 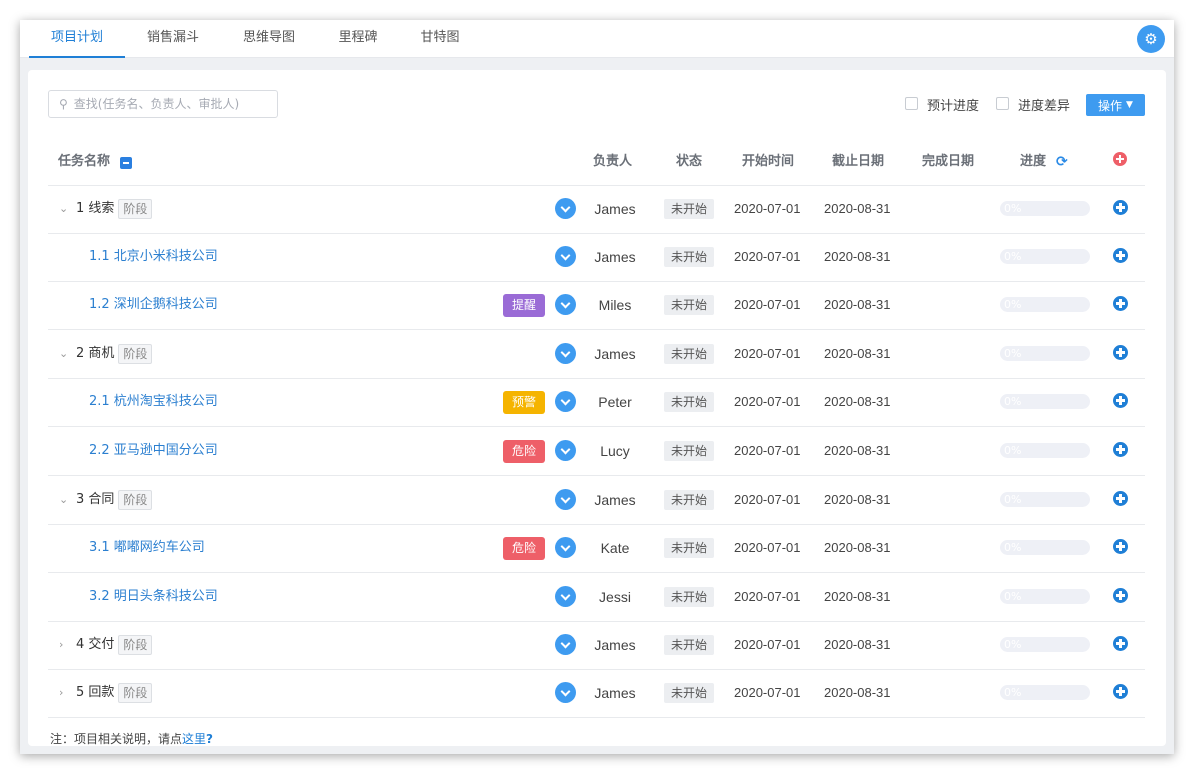 What do you see at coordinates (597, 500) in the screenshot?
I see `table-row: ⌄ 3 合同 阶段 James 未开始 2020-07-01 2020-08-31 0%` at bounding box center [597, 500].